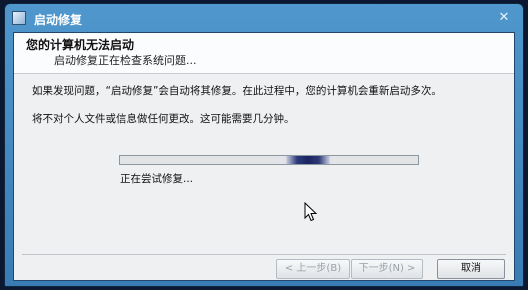 The height and width of the screenshot is (290, 528). What do you see at coordinates (58, 20) in the screenshot?
I see `window-title: 启动修复` at bounding box center [58, 20].